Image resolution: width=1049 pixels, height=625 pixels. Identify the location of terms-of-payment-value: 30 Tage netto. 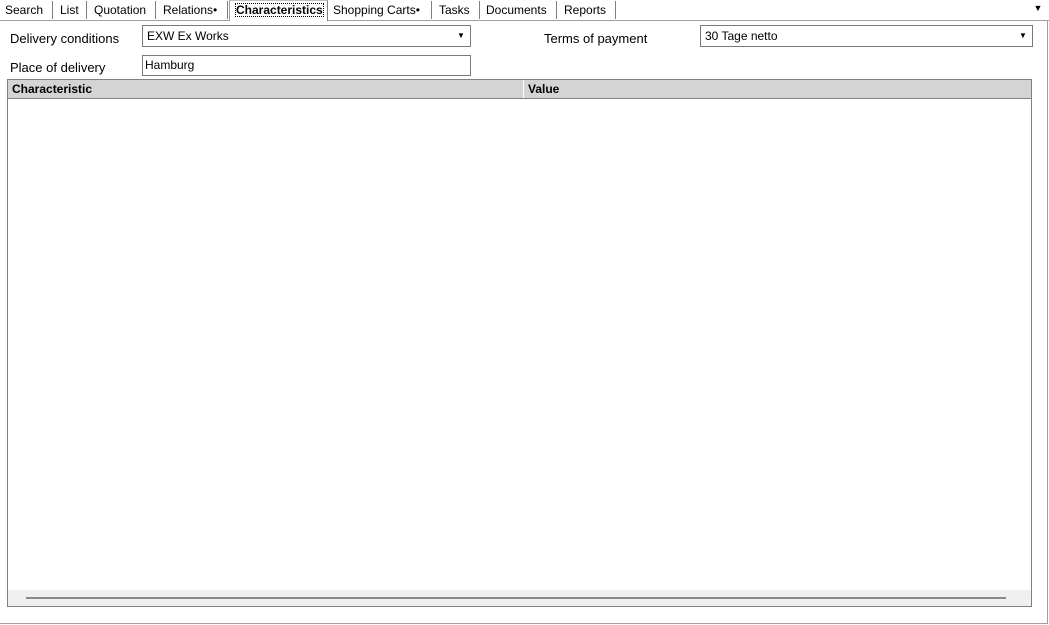
(741, 36).